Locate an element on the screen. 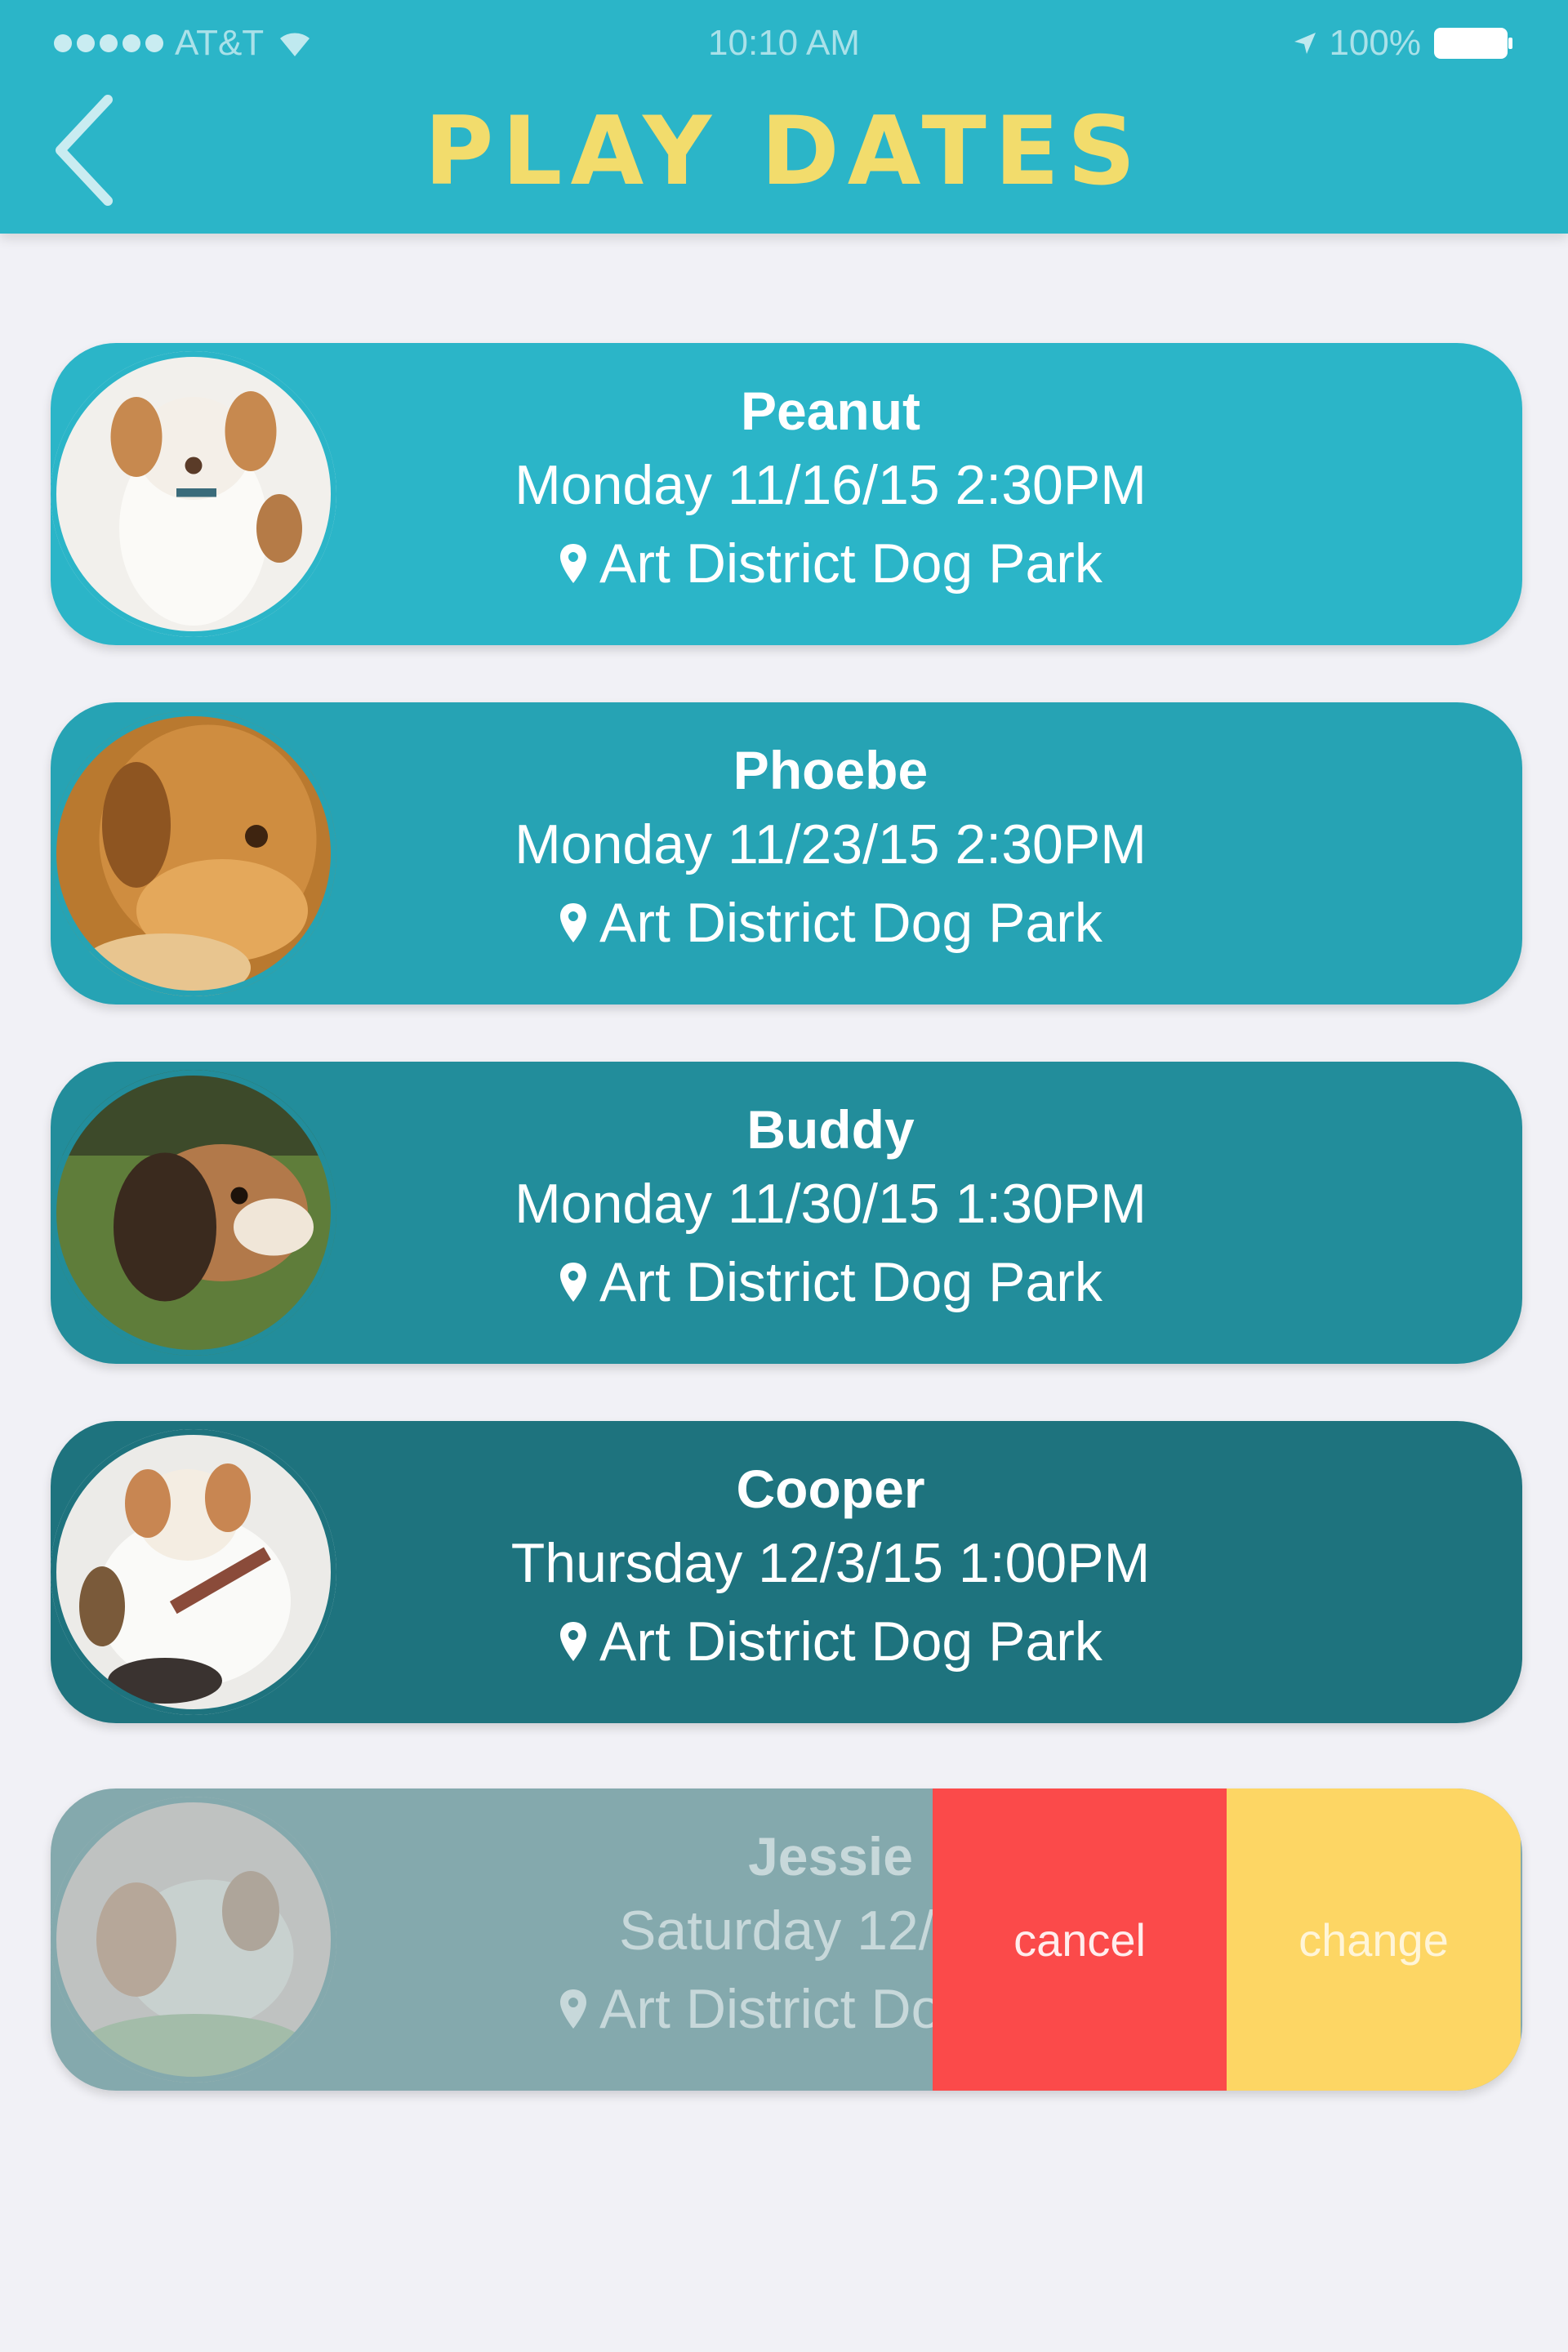  location-arrow-icon is located at coordinates (1305, 43).